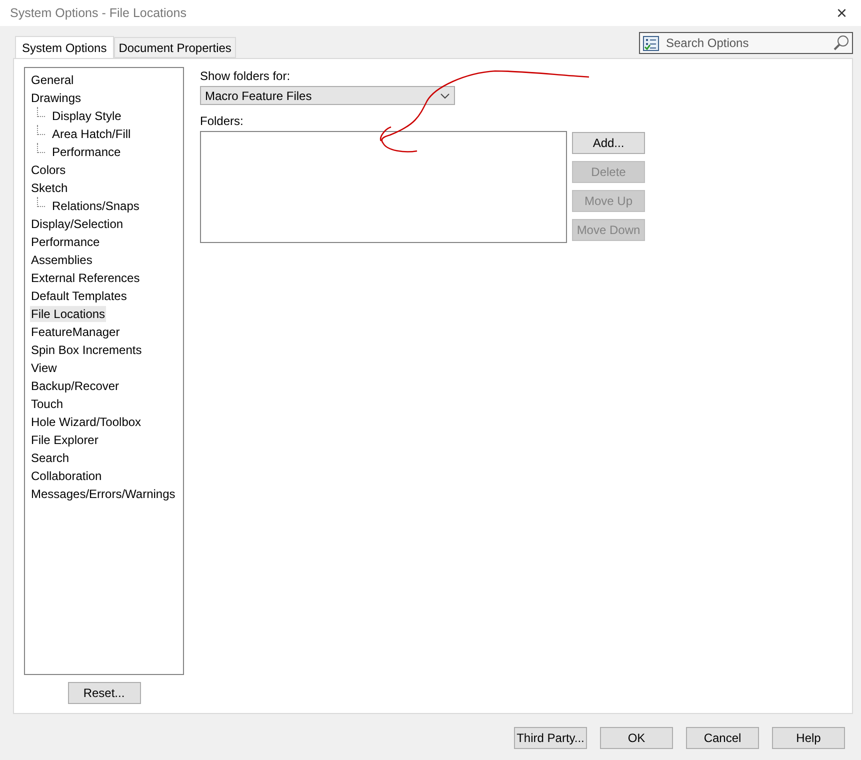  Describe the element at coordinates (49, 188) in the screenshot. I see `tree-item: Sketch` at that location.